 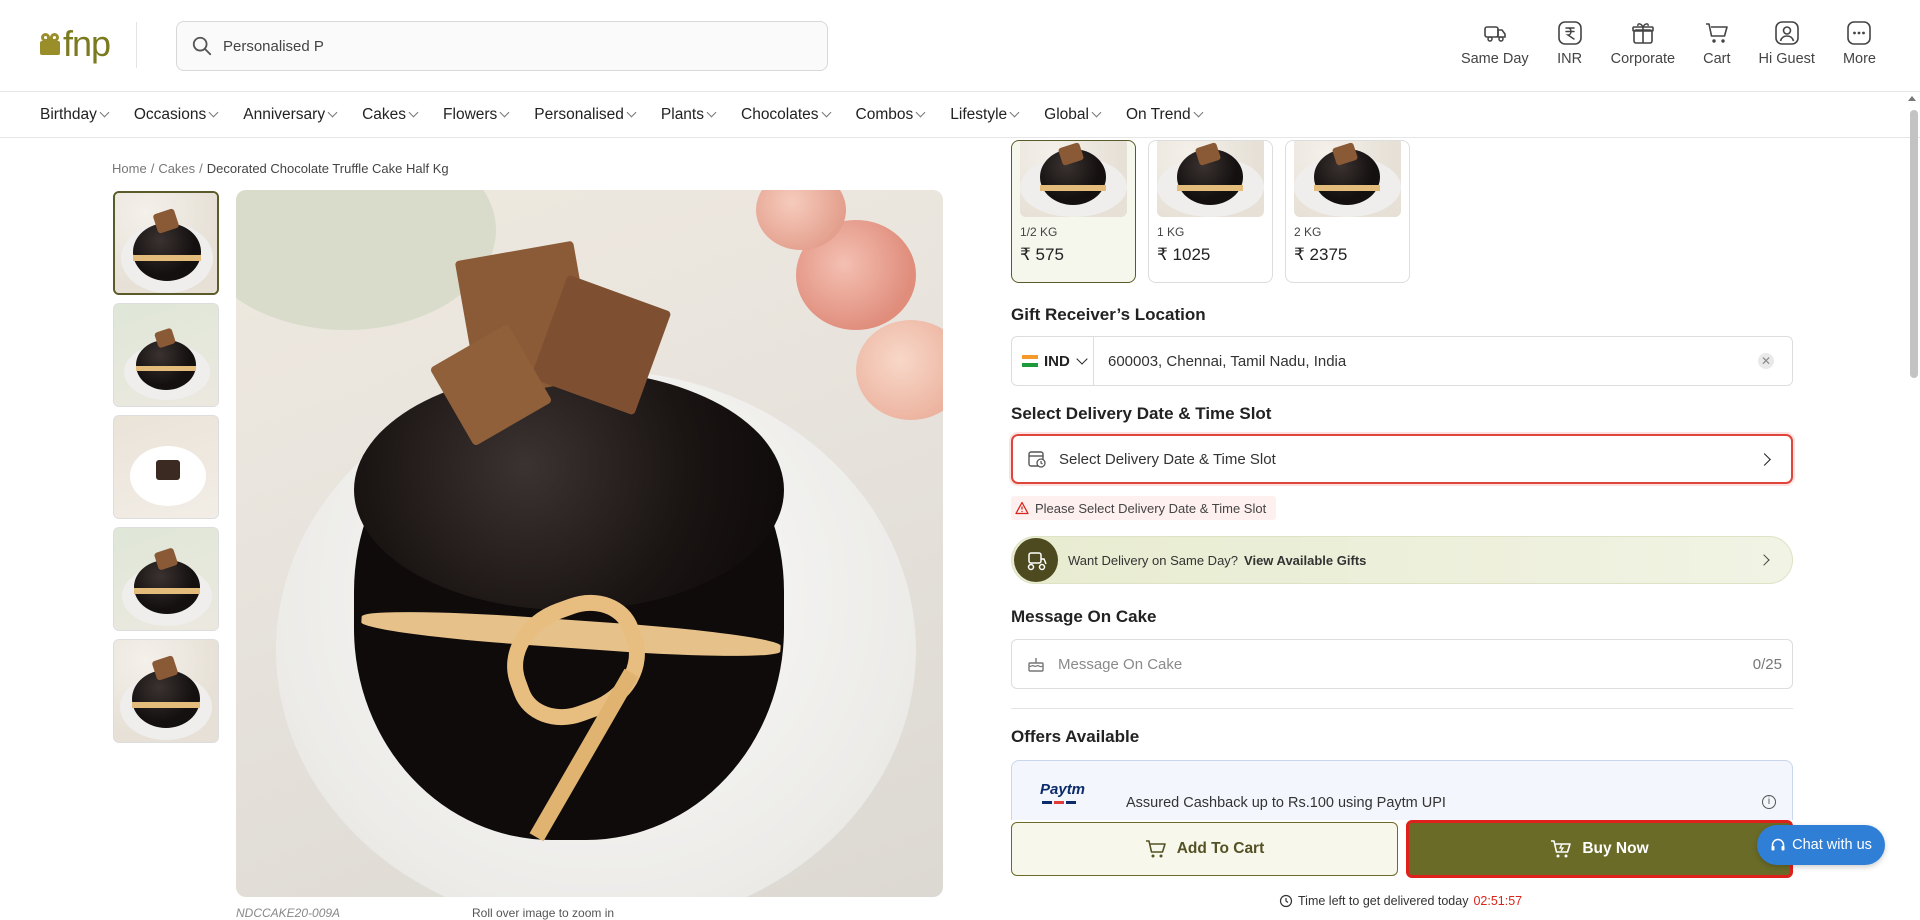 What do you see at coordinates (1569, 33) in the screenshot?
I see `rupee-icon` at bounding box center [1569, 33].